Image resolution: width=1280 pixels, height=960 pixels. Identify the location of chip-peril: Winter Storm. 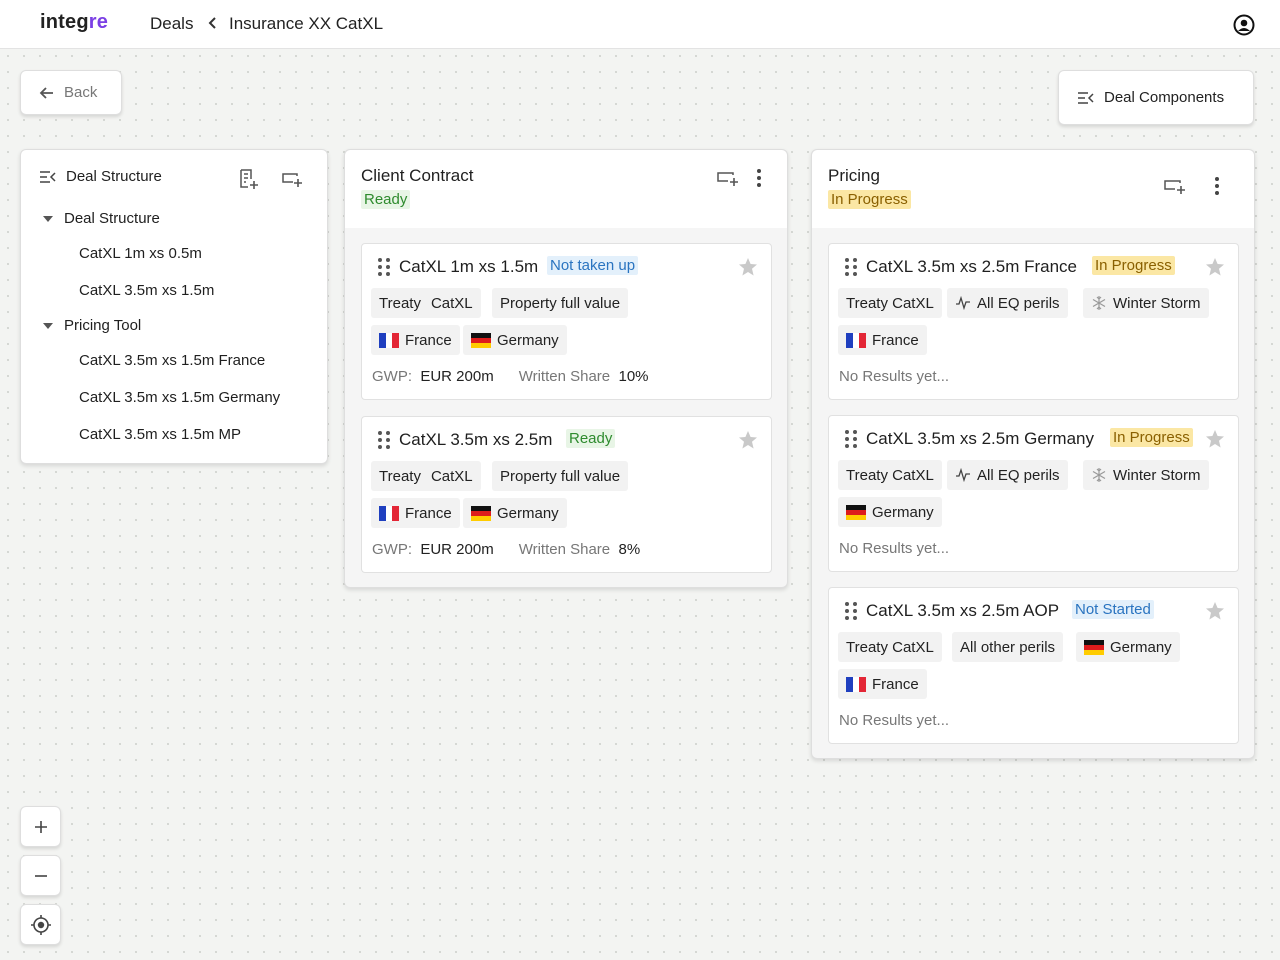
(1146, 475).